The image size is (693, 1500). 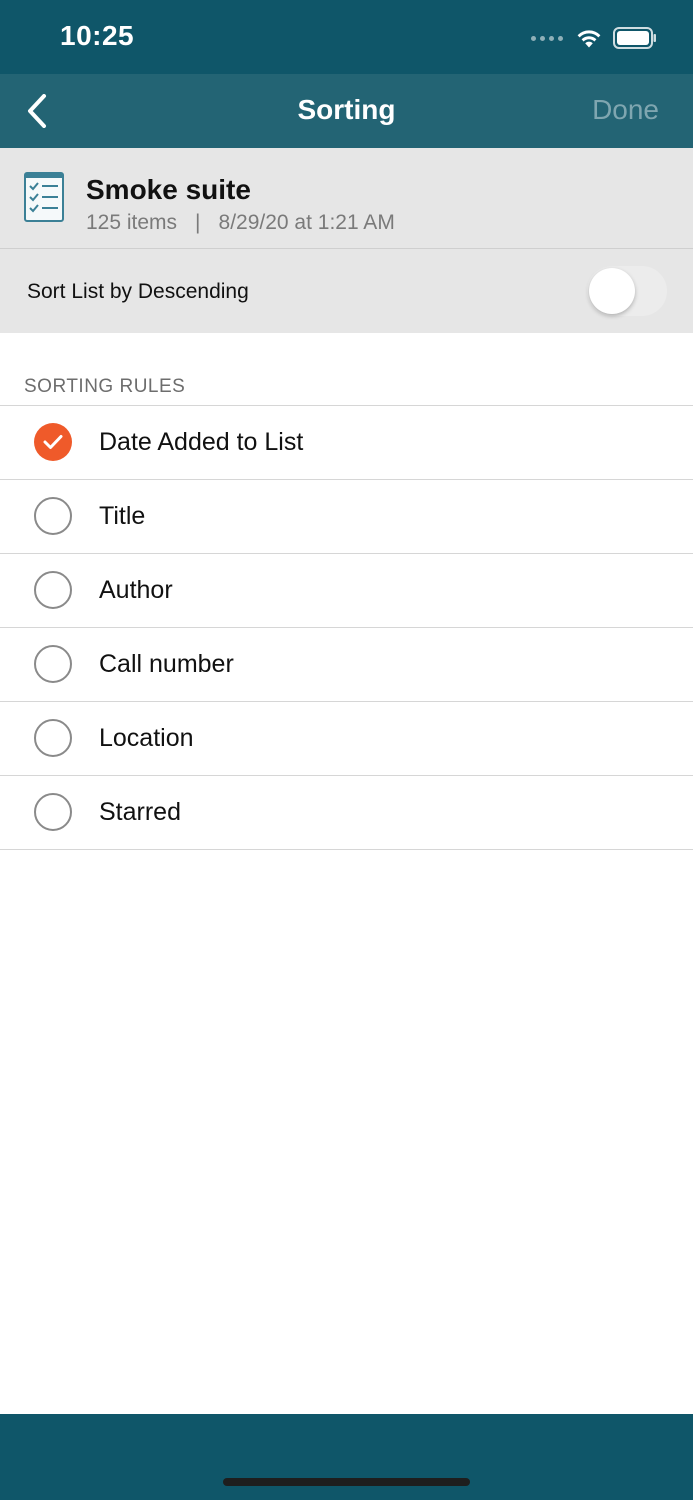 What do you see at coordinates (138, 291) in the screenshot?
I see `descending-toggle-label: Sort List by Descending` at bounding box center [138, 291].